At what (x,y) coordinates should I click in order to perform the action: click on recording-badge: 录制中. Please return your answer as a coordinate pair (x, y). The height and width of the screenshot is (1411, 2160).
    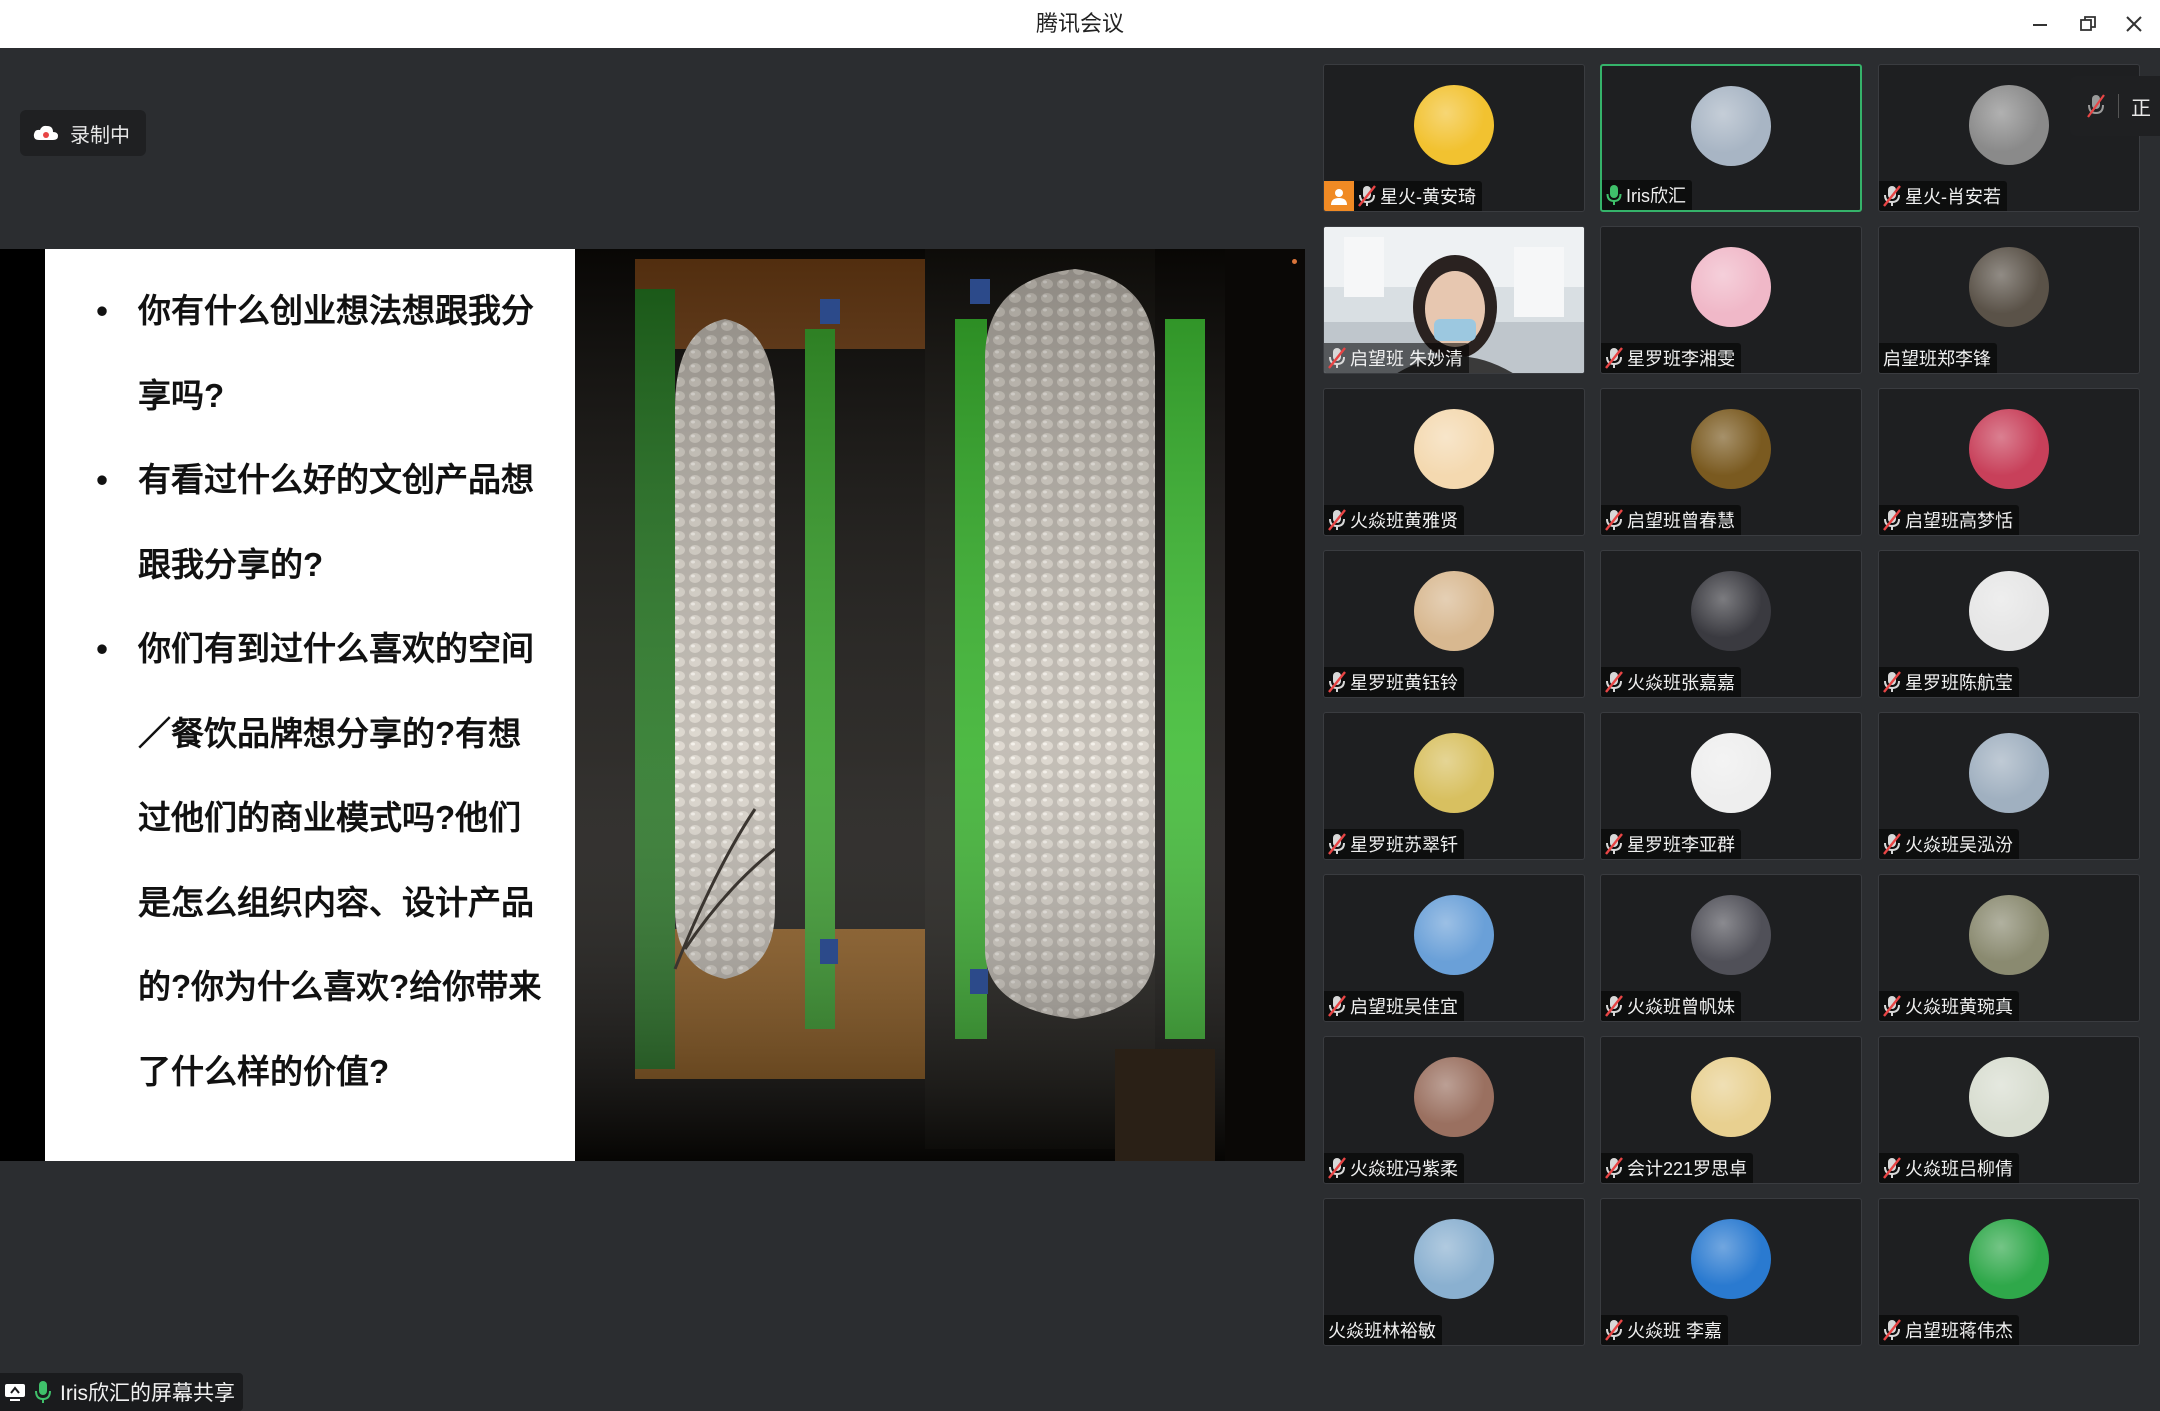
    Looking at the image, I should click on (83, 133).